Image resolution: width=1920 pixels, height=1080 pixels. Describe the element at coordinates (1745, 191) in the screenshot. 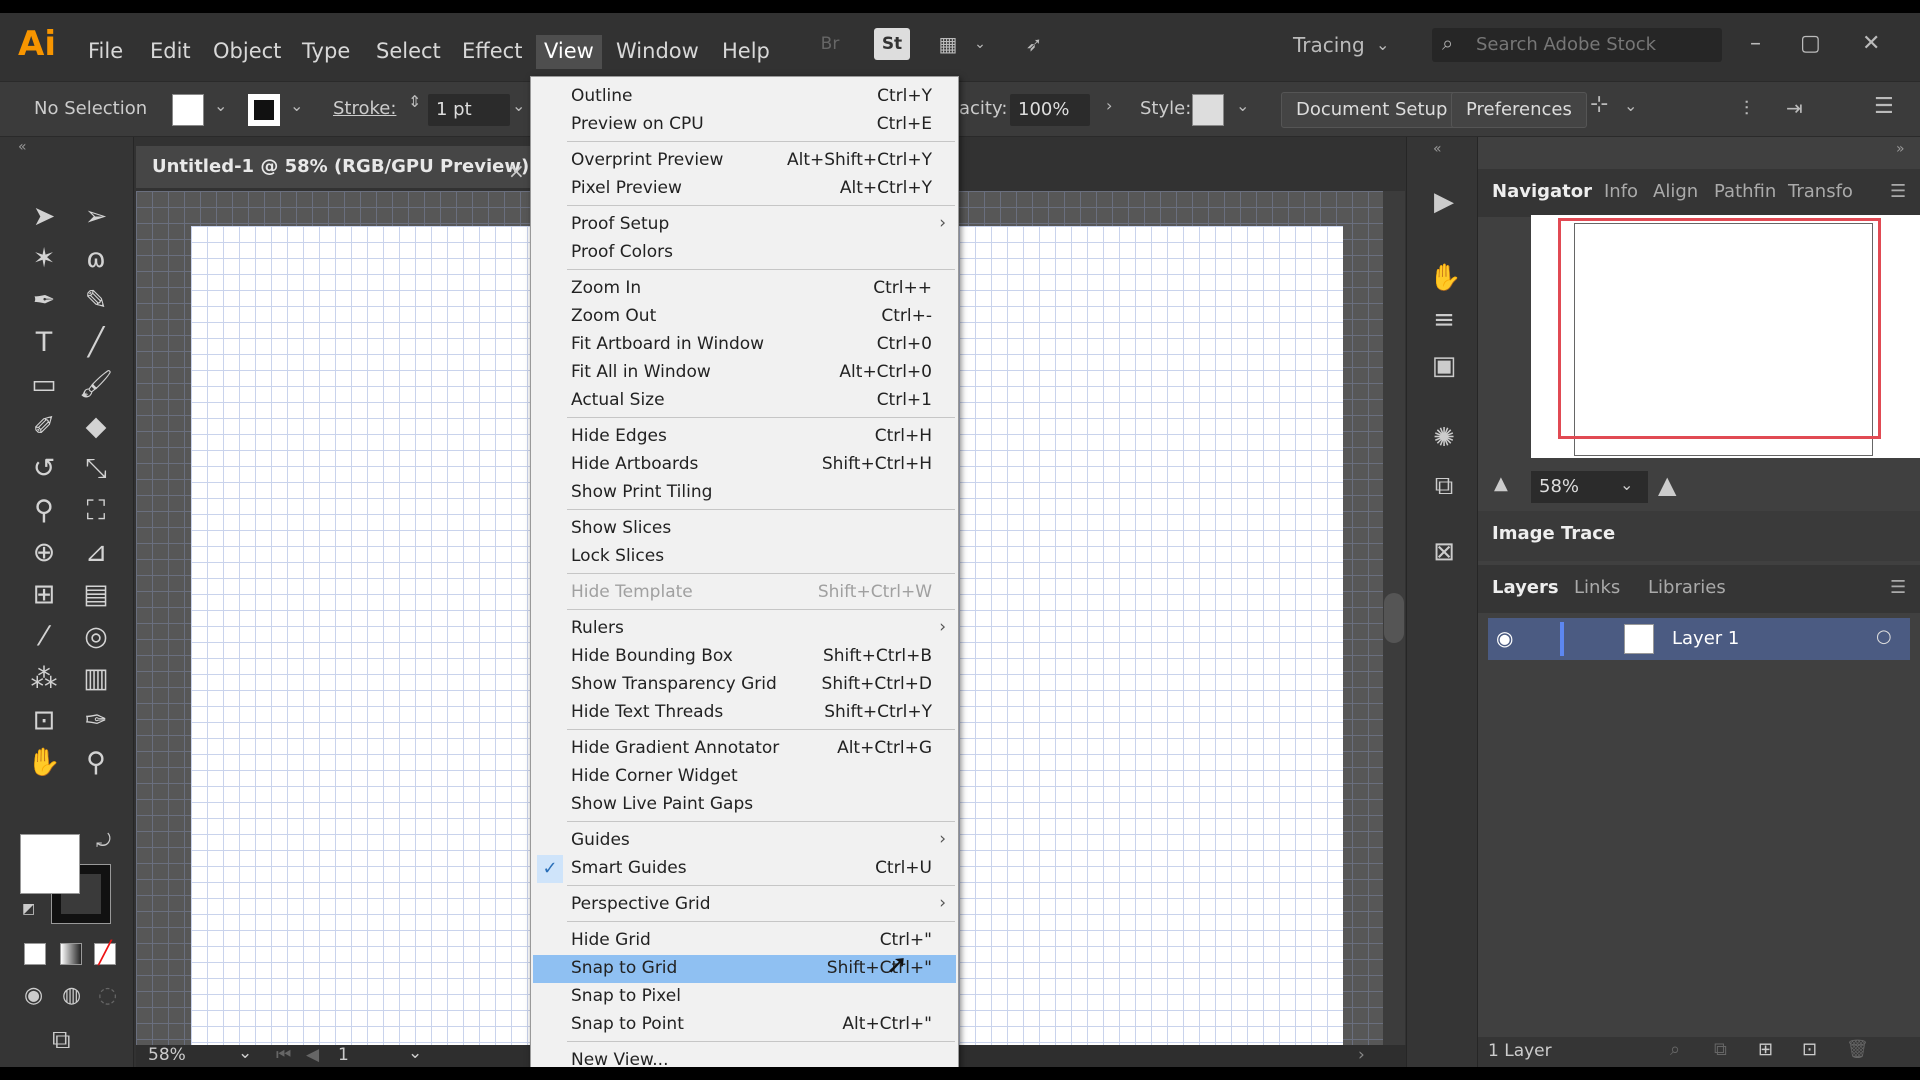

I see `tab-pathfinder: Pathfin` at that location.